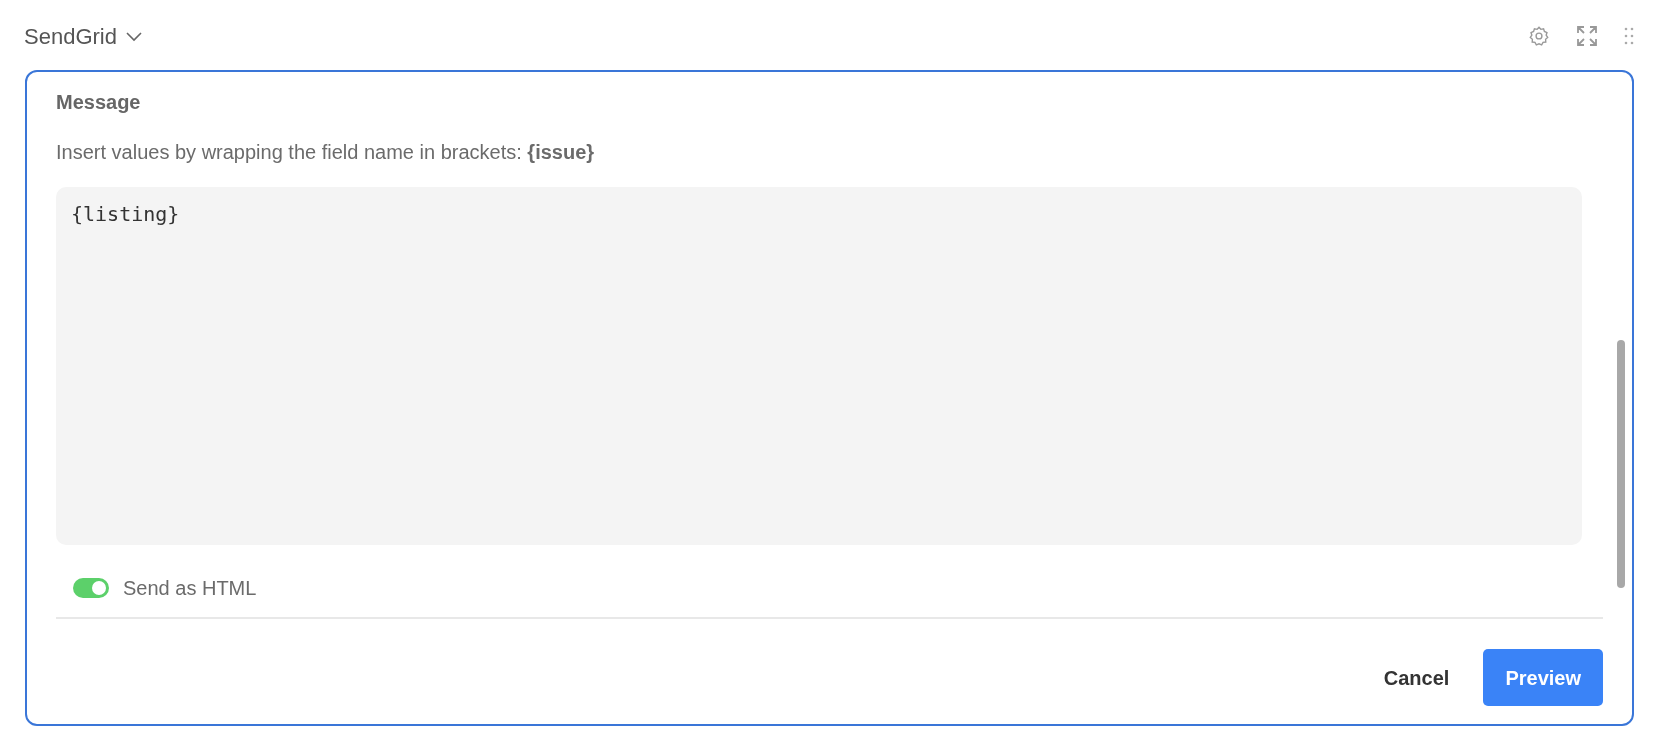 The height and width of the screenshot is (748, 1656). What do you see at coordinates (1539, 36) in the screenshot?
I see `settings-icon` at bounding box center [1539, 36].